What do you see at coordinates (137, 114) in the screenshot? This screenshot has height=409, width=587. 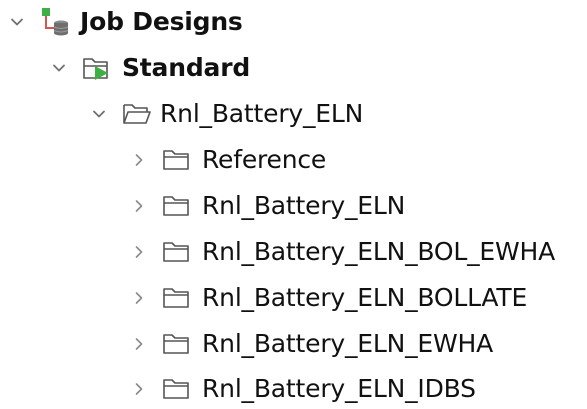 I see `folder-open-icon` at bounding box center [137, 114].